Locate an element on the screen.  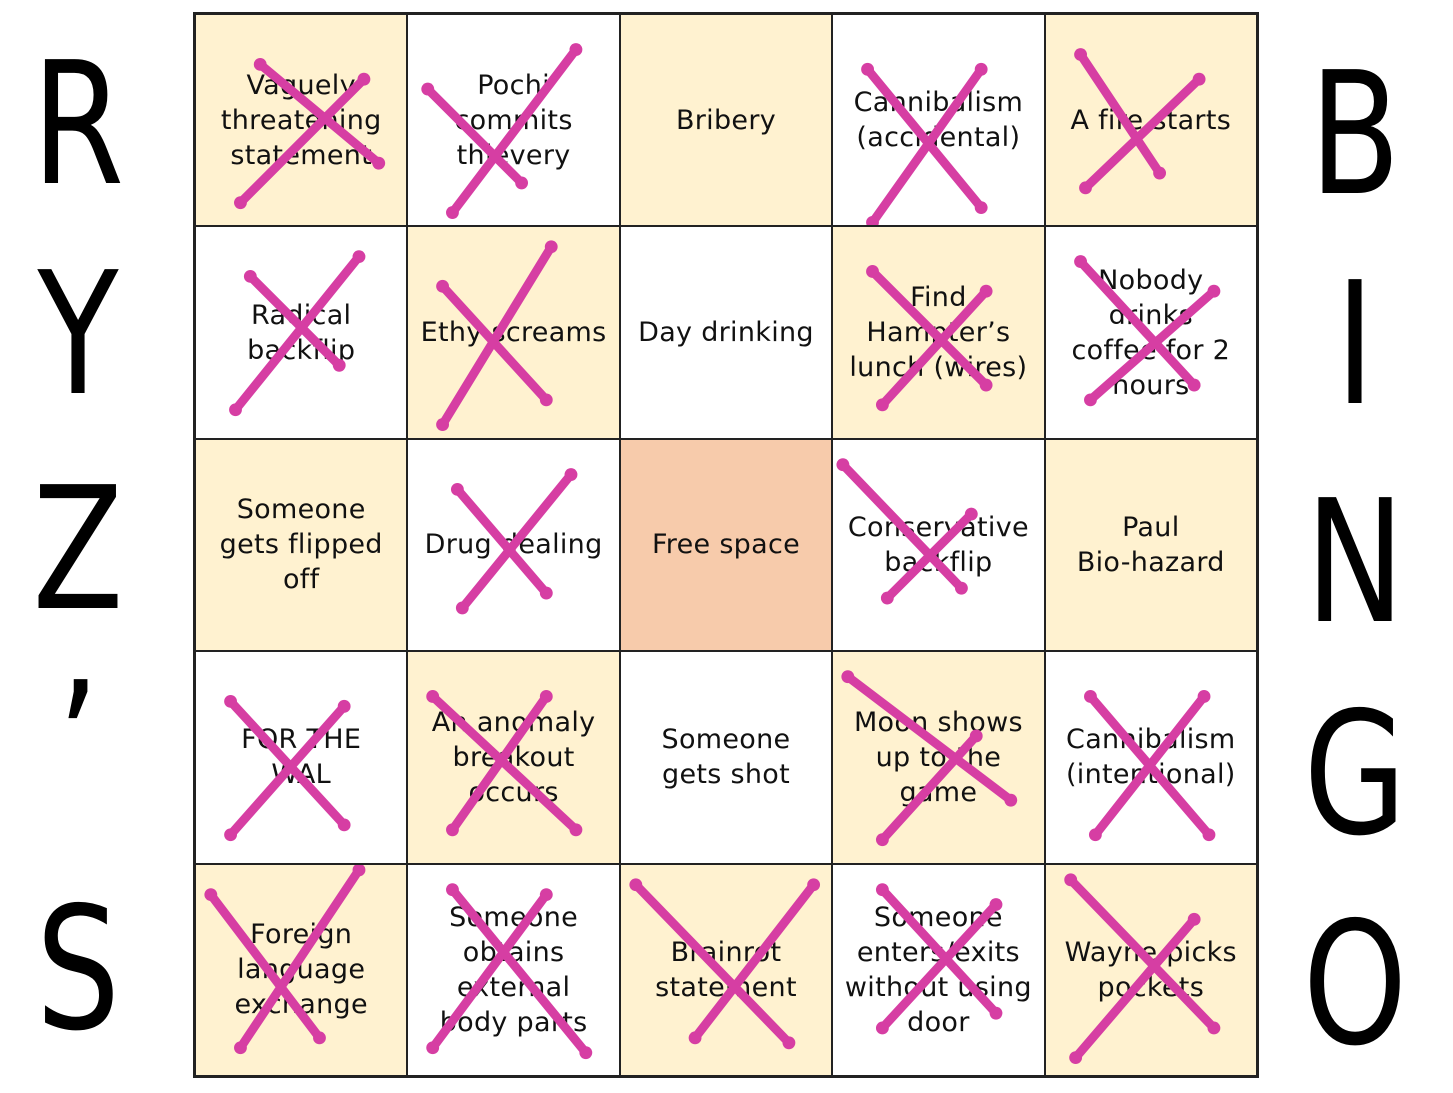
cell-label: Cannibalism (accidental) is located at coordinates (938, 120).